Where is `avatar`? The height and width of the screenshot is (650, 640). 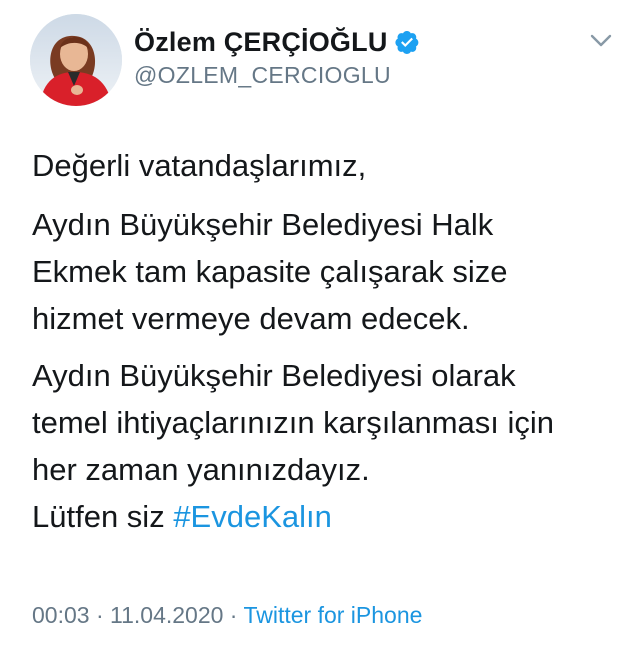
avatar is located at coordinates (76, 60).